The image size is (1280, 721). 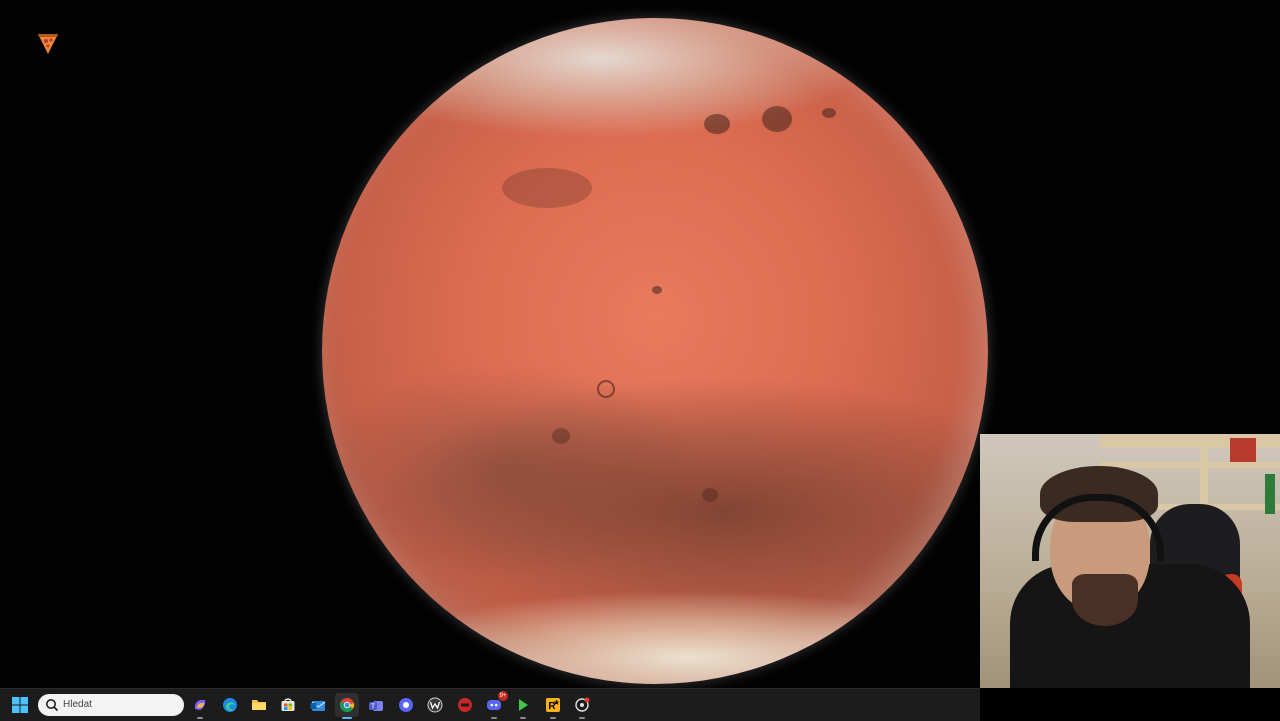 I want to click on play-icon, so click(x=523, y=705).